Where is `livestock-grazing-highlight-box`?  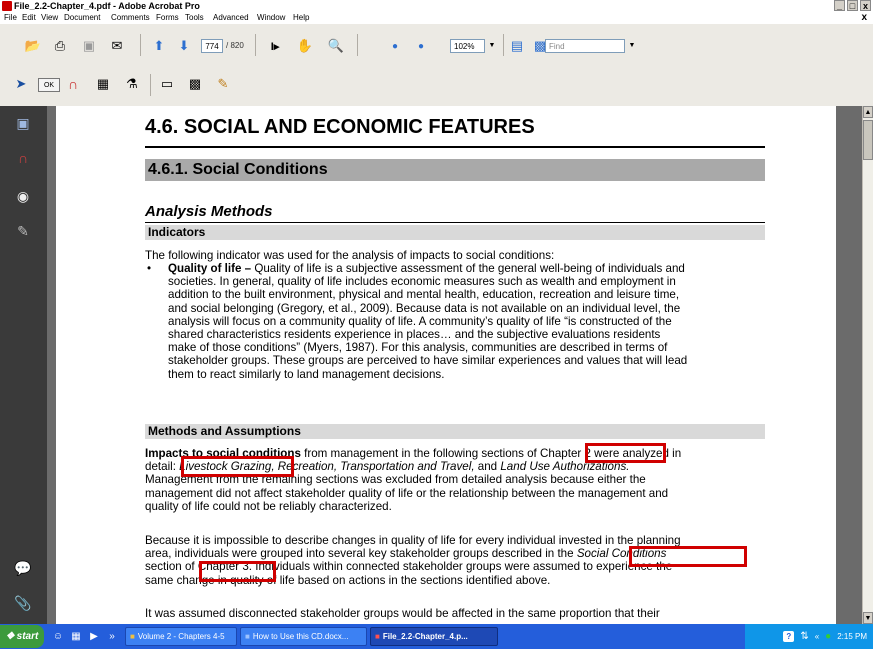
livestock-grazing-highlight-box is located at coordinates (237, 466).